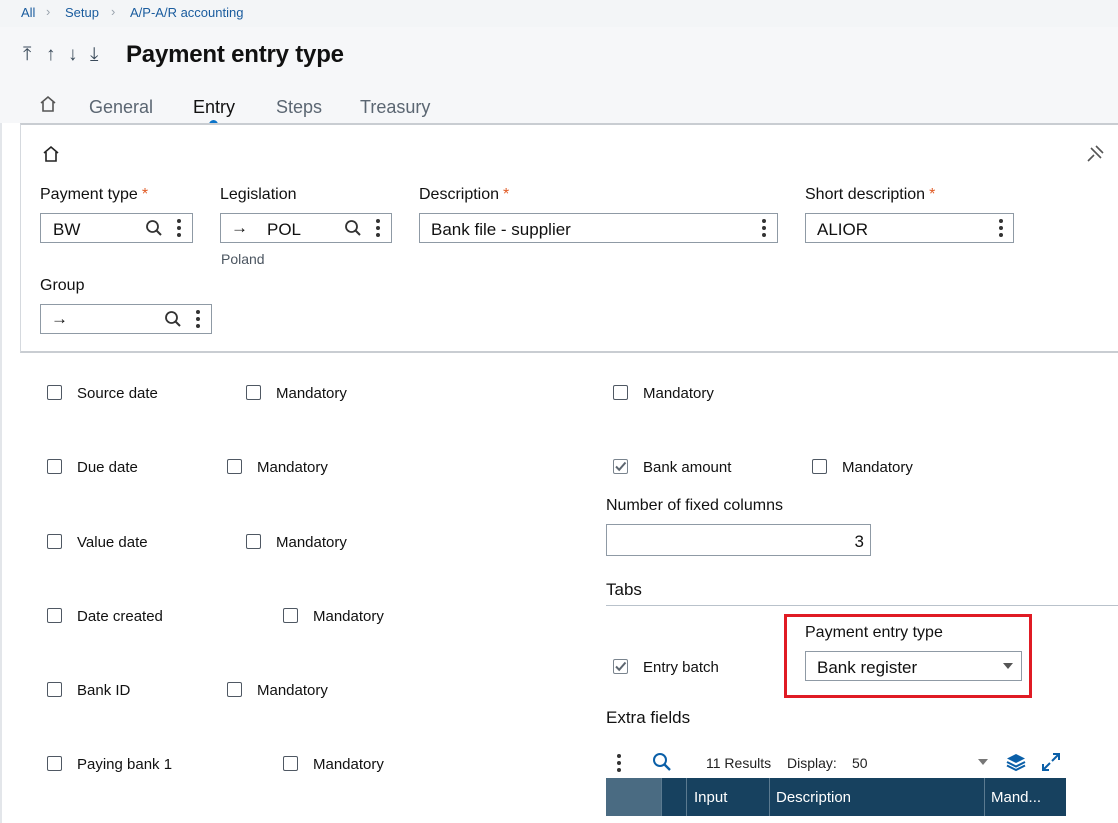 The width and height of the screenshot is (1118, 823). I want to click on chevron-down-icon, so click(983, 762).